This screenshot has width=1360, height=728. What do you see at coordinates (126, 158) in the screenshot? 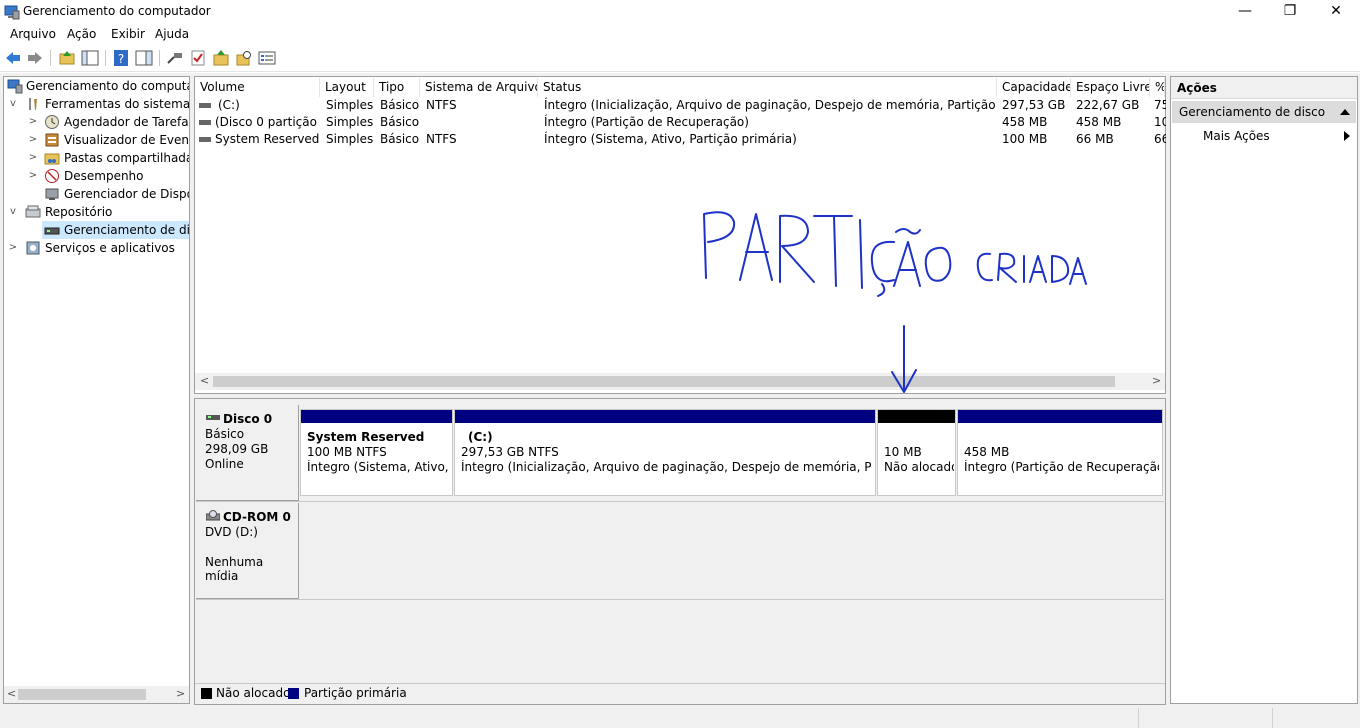
I see `tree-item-label: Pastas compartilhadas` at bounding box center [126, 158].